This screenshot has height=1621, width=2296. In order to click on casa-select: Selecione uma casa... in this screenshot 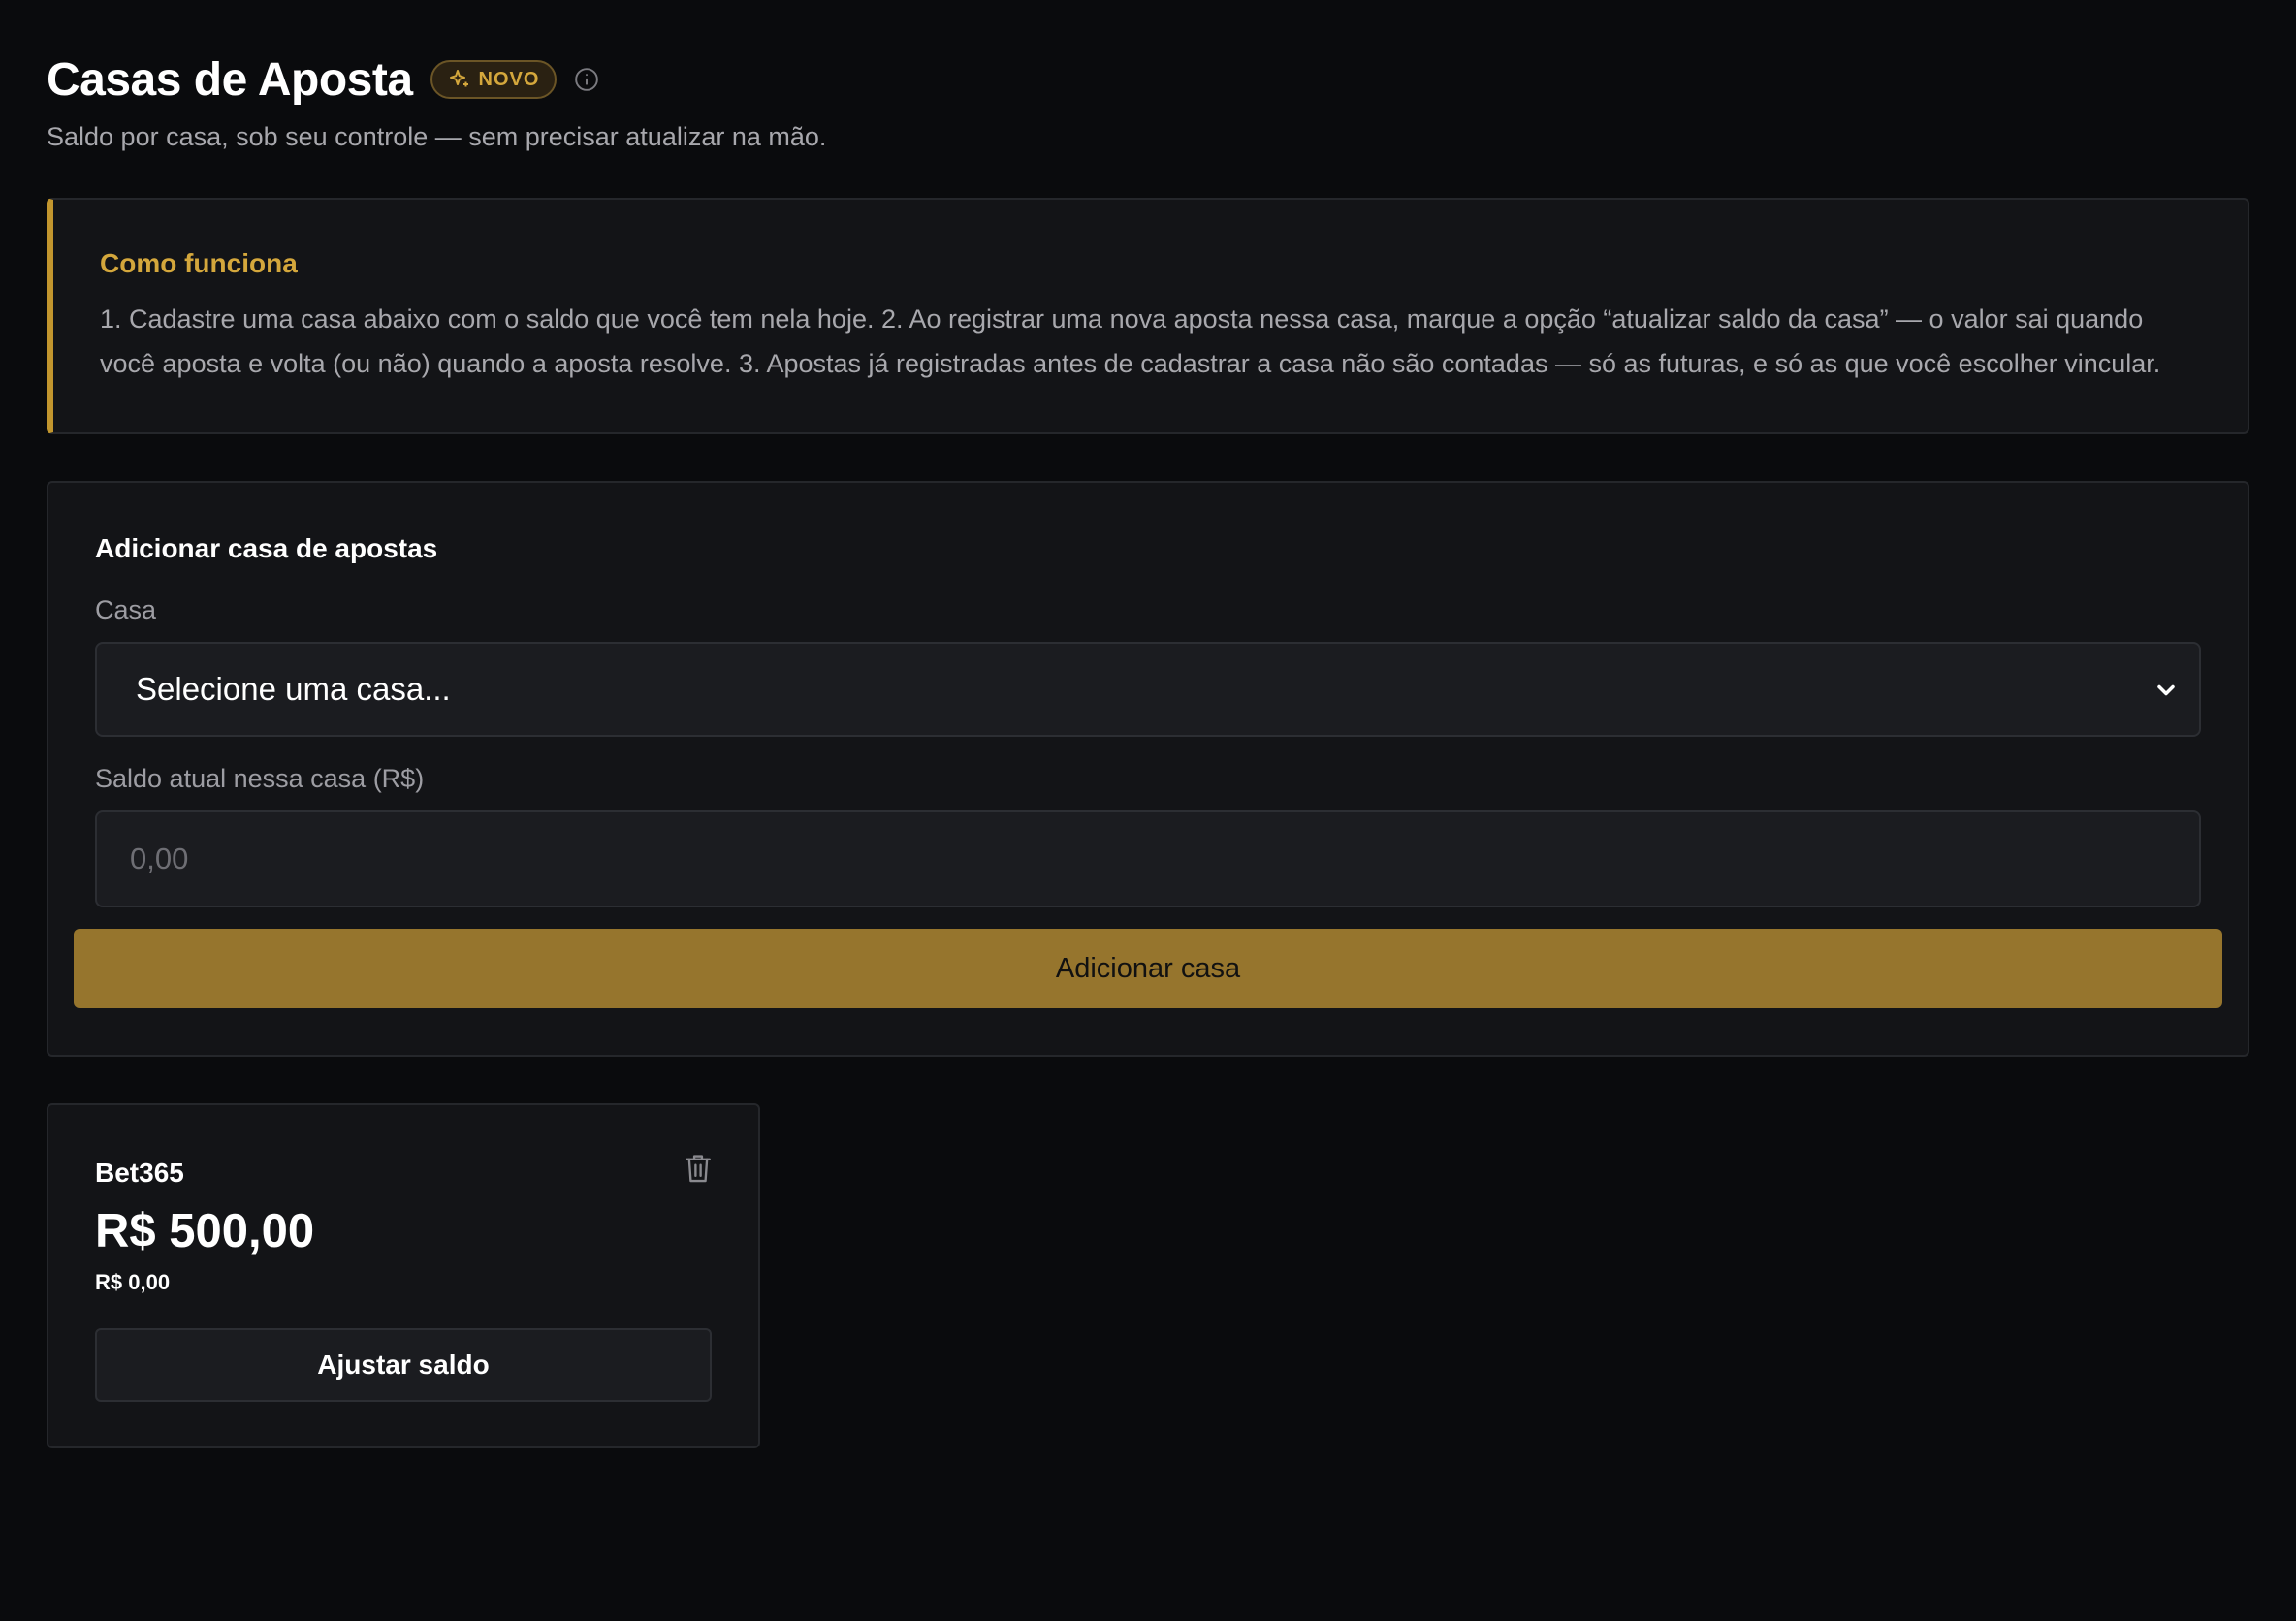, I will do `click(1148, 689)`.